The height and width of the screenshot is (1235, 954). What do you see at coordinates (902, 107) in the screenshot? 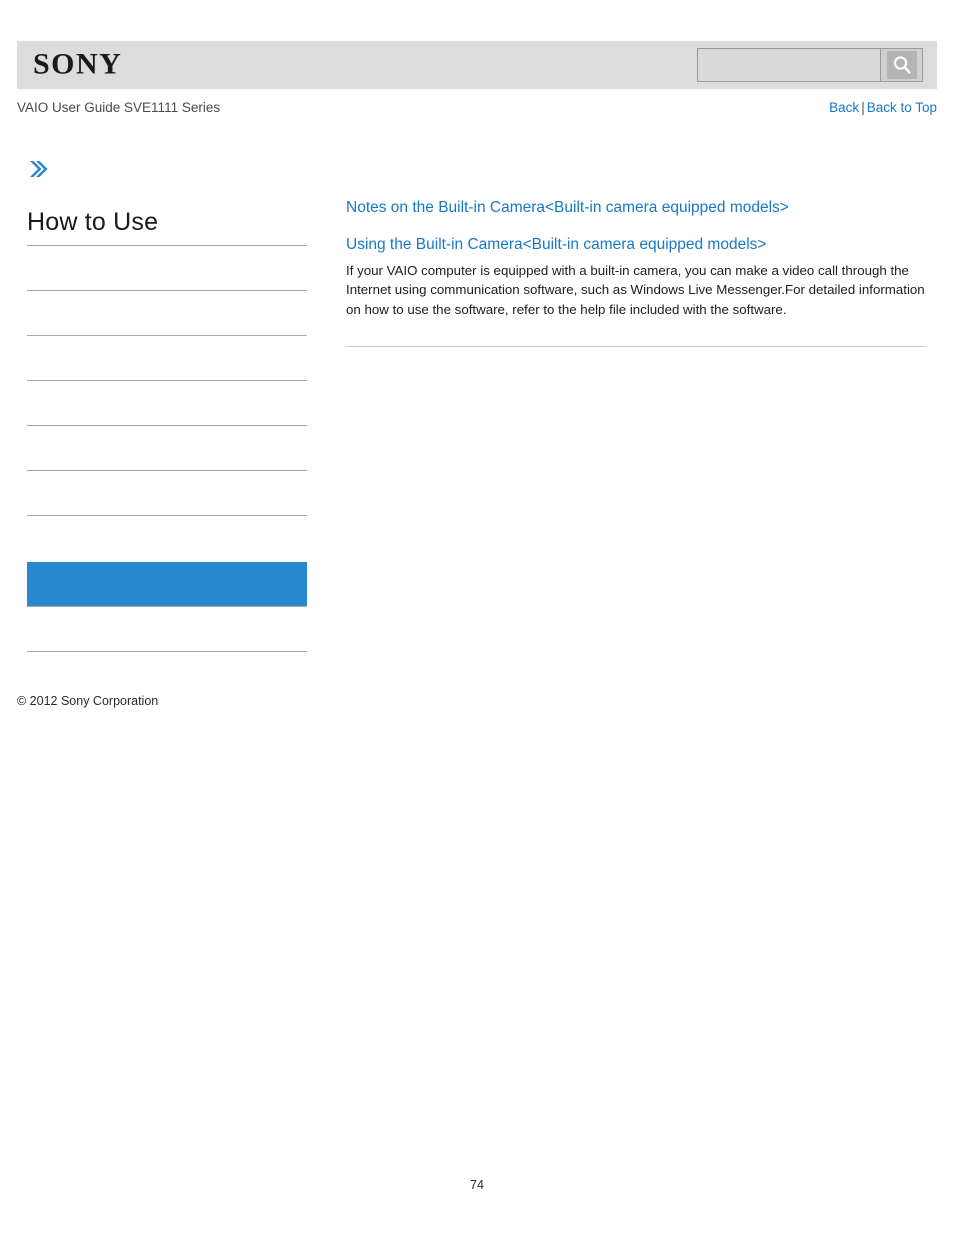
I see `back-to-top-link: Back to Top` at bounding box center [902, 107].